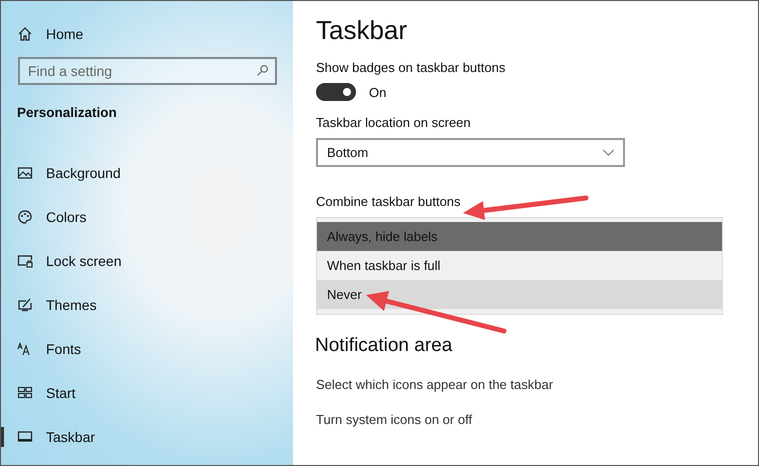  What do you see at coordinates (519, 236) in the screenshot?
I see `menu-option: Always, hide labels` at bounding box center [519, 236].